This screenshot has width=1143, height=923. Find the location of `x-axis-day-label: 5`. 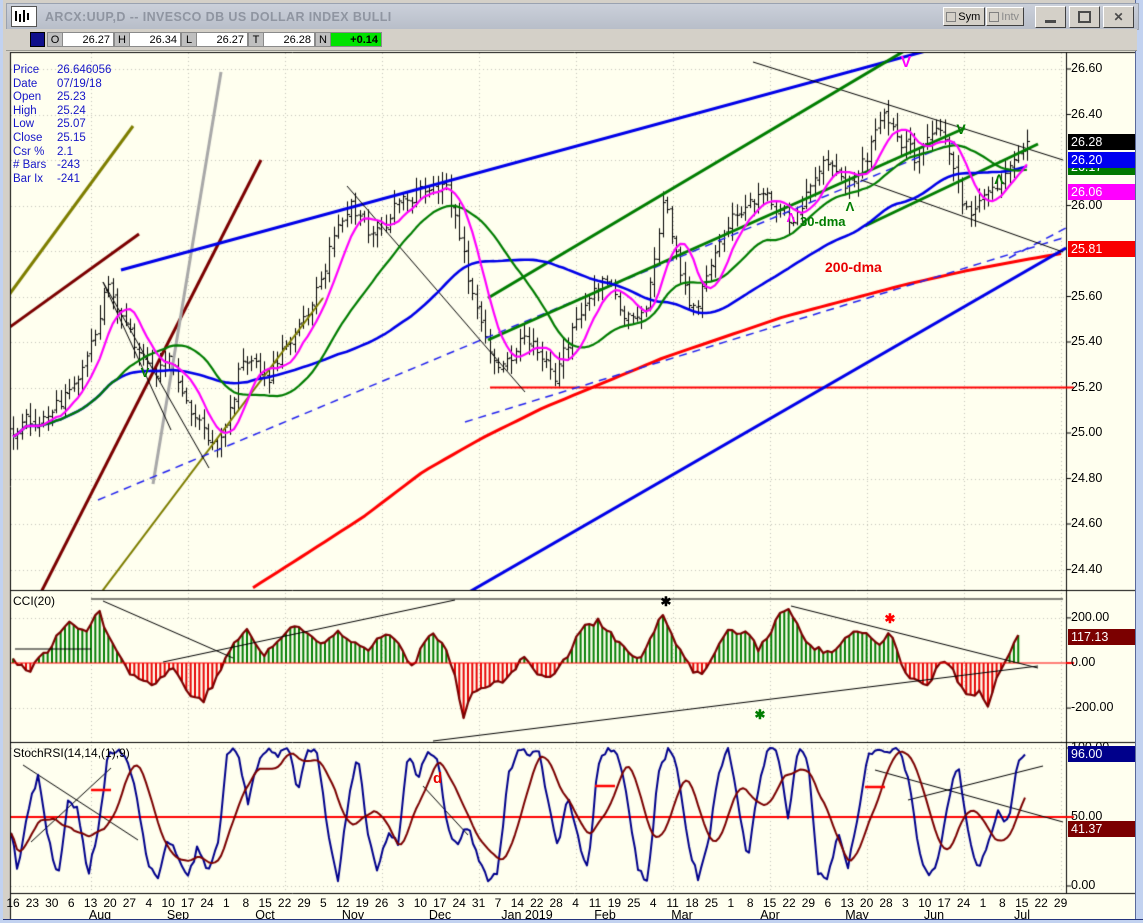

x-axis-day-label: 5 is located at coordinates (323, 903).